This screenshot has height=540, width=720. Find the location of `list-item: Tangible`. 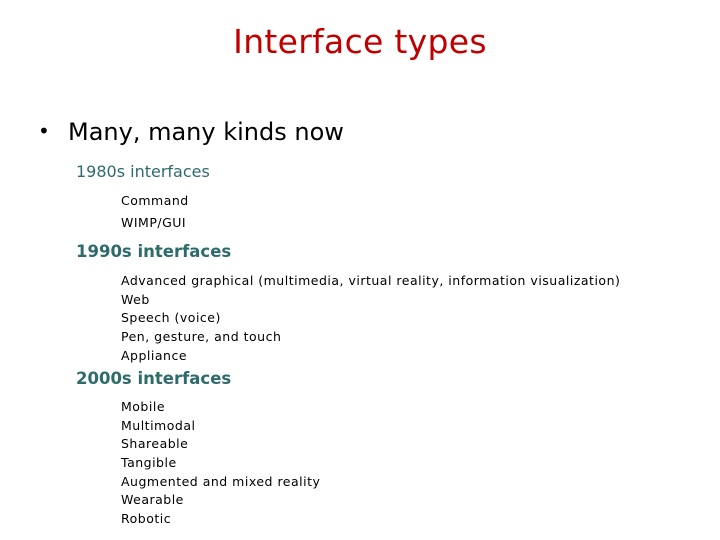

list-item: Tangible is located at coordinates (149, 463).